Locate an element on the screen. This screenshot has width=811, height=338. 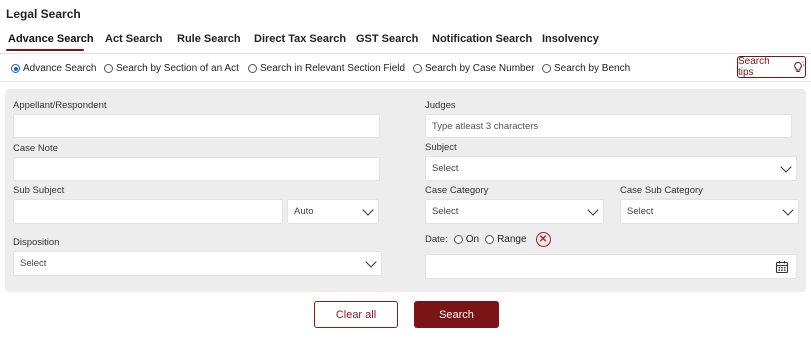
subject-select: Select is located at coordinates (611, 168).